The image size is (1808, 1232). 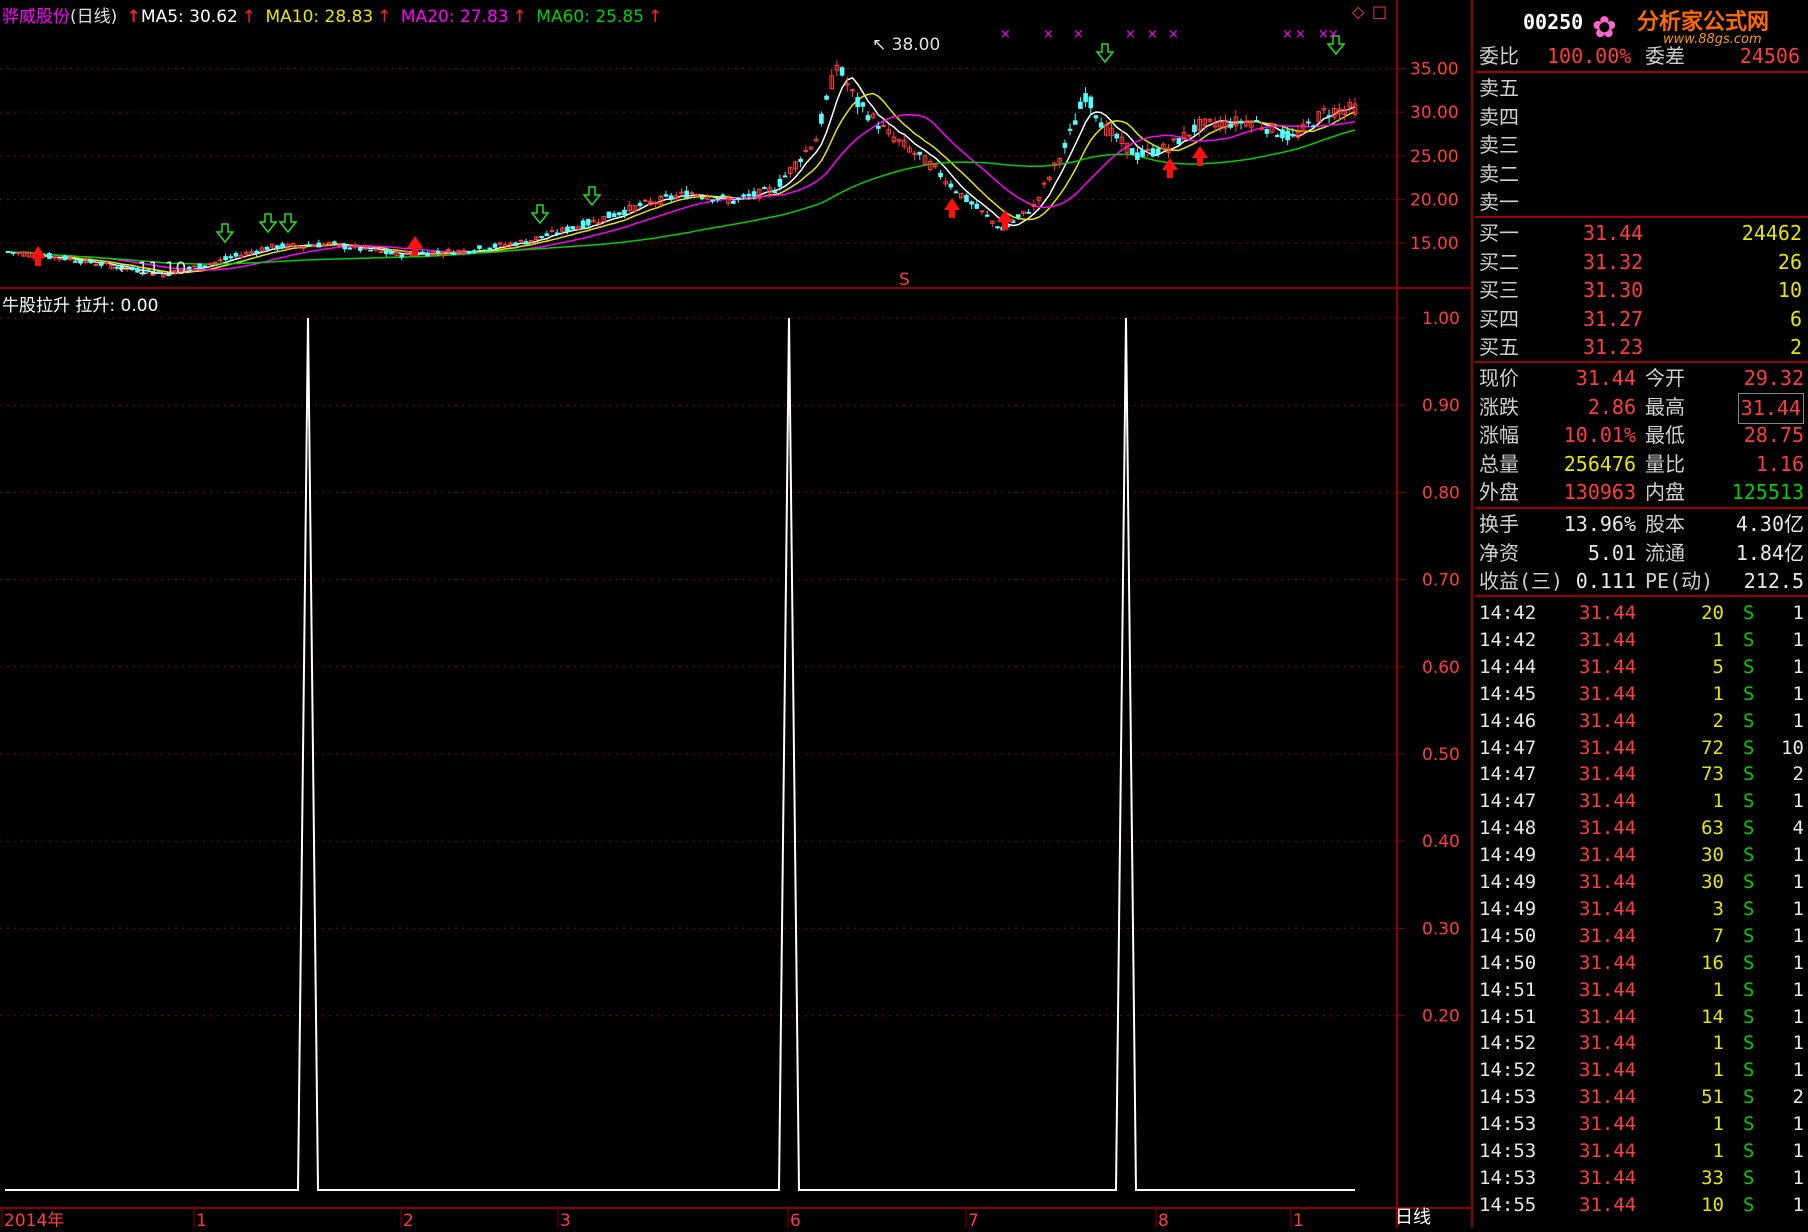 I want to click on tick-time: 14:55, so click(x=1508, y=1204).